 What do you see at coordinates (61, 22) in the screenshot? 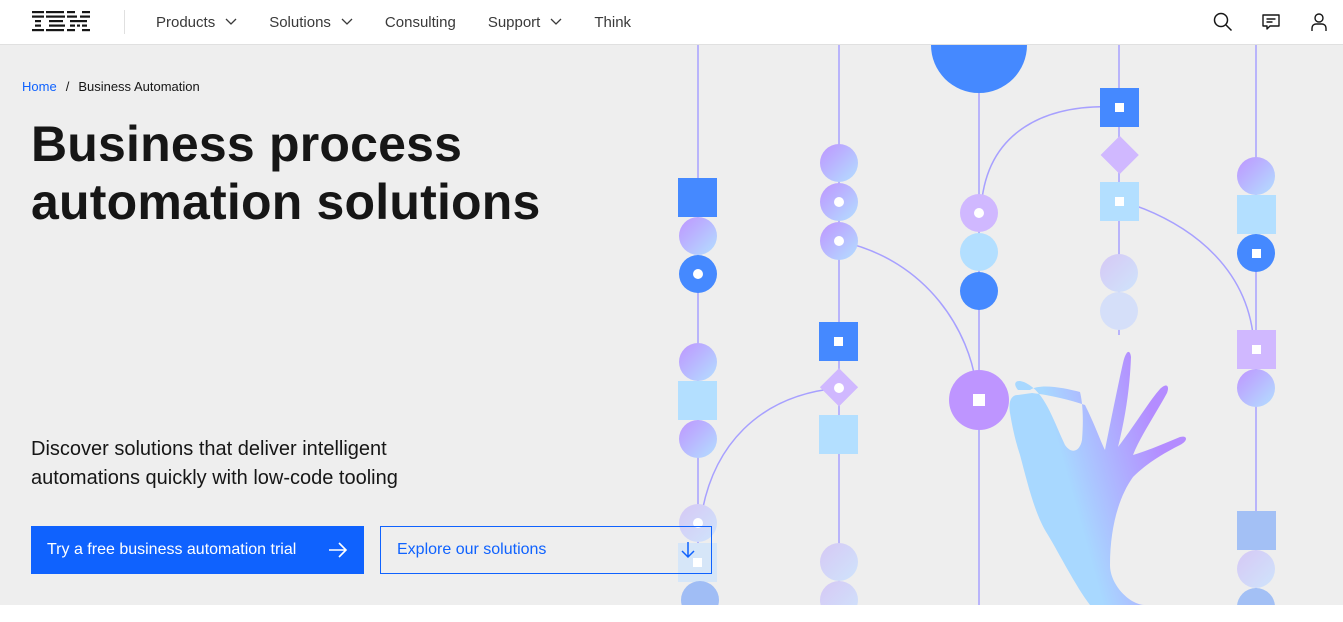
I see `ibm-logo` at bounding box center [61, 22].